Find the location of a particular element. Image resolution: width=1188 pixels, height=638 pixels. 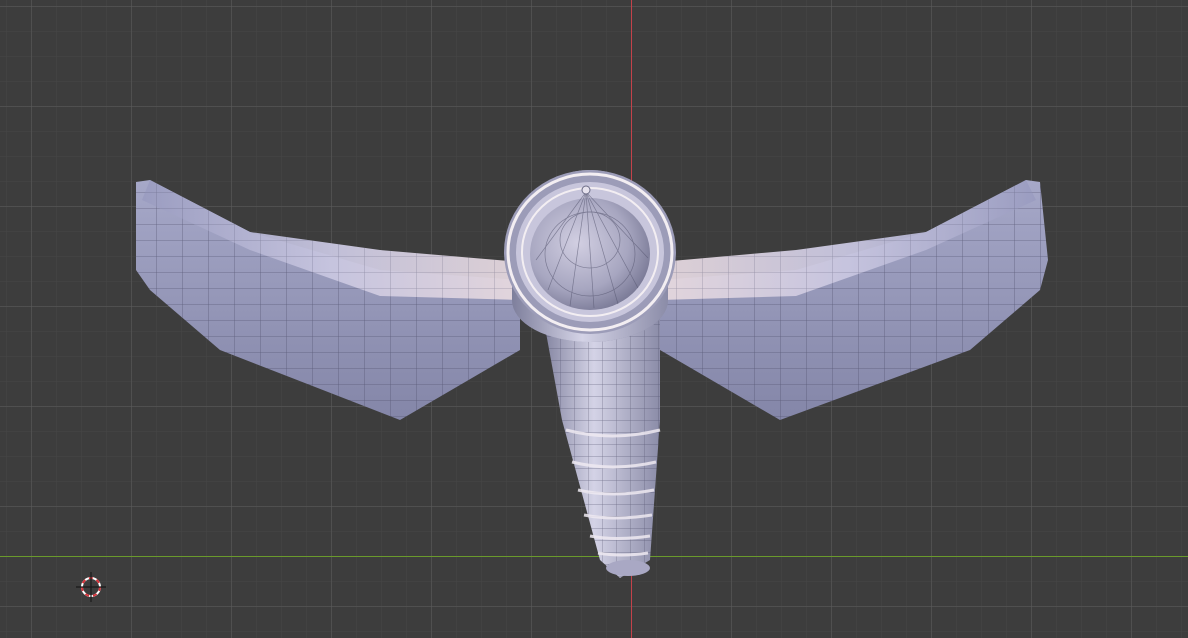

socket is located at coordinates (590, 256).